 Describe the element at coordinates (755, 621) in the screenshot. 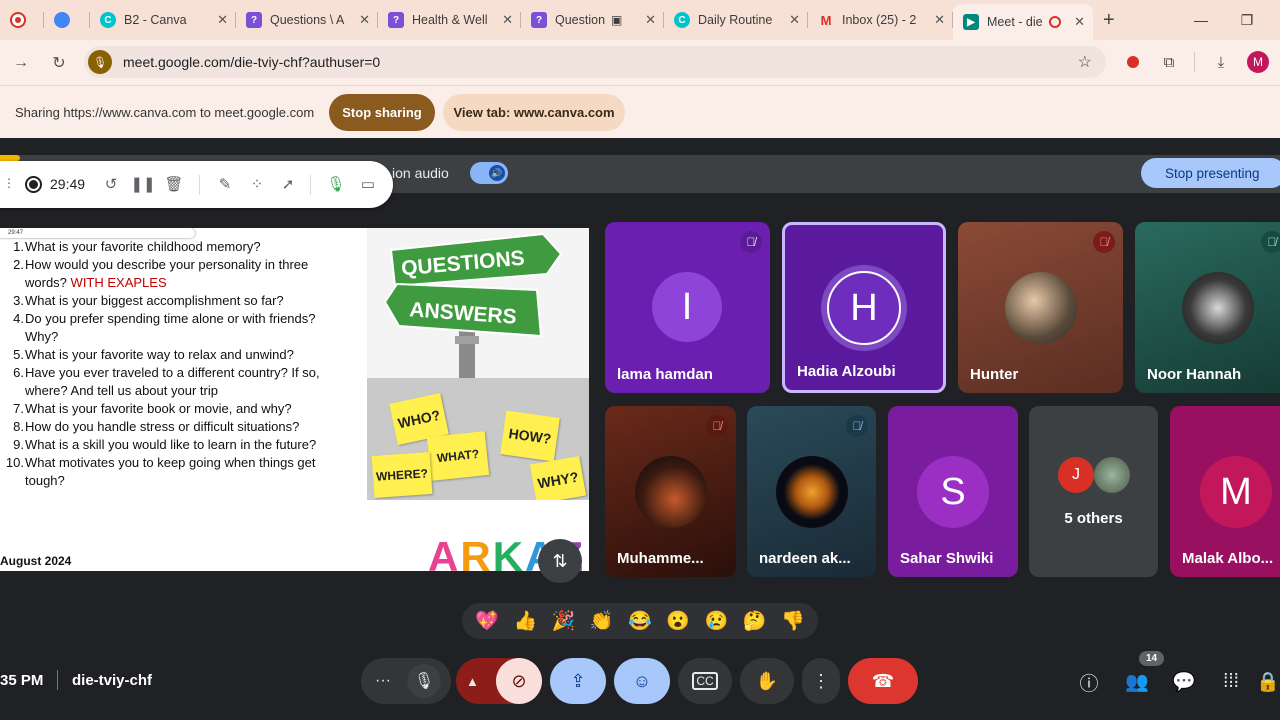

I see `reaction-thinking: 🤔` at that location.